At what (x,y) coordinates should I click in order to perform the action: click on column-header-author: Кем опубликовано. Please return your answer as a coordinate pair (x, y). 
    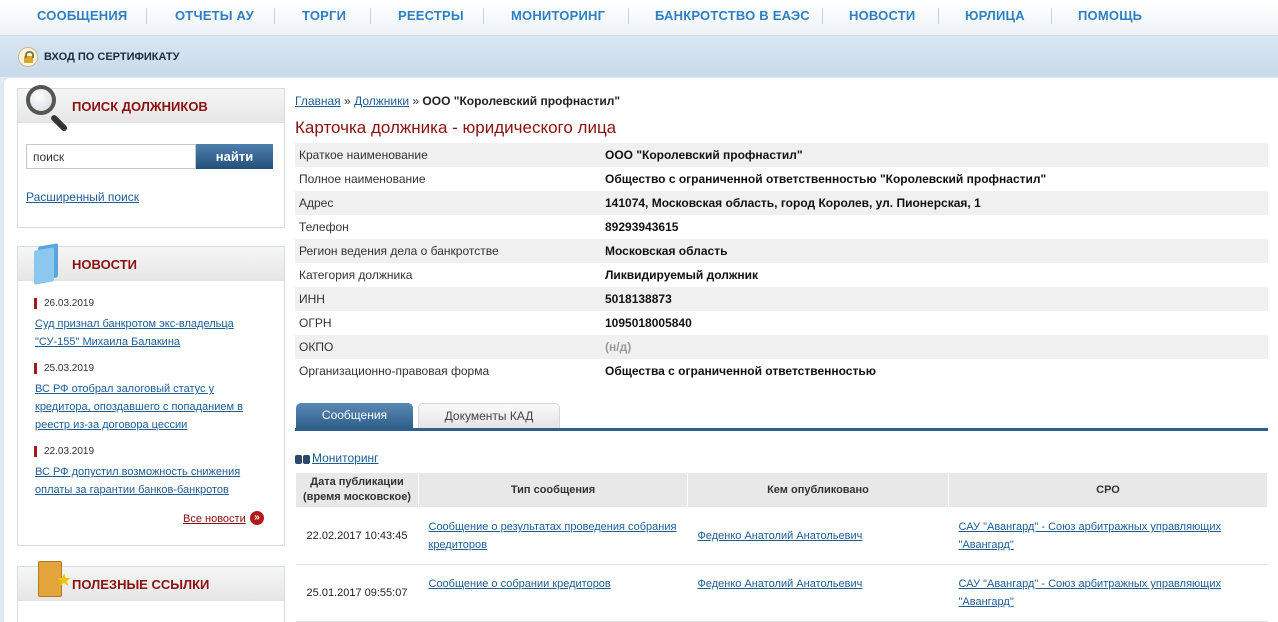
    Looking at the image, I should click on (818, 490).